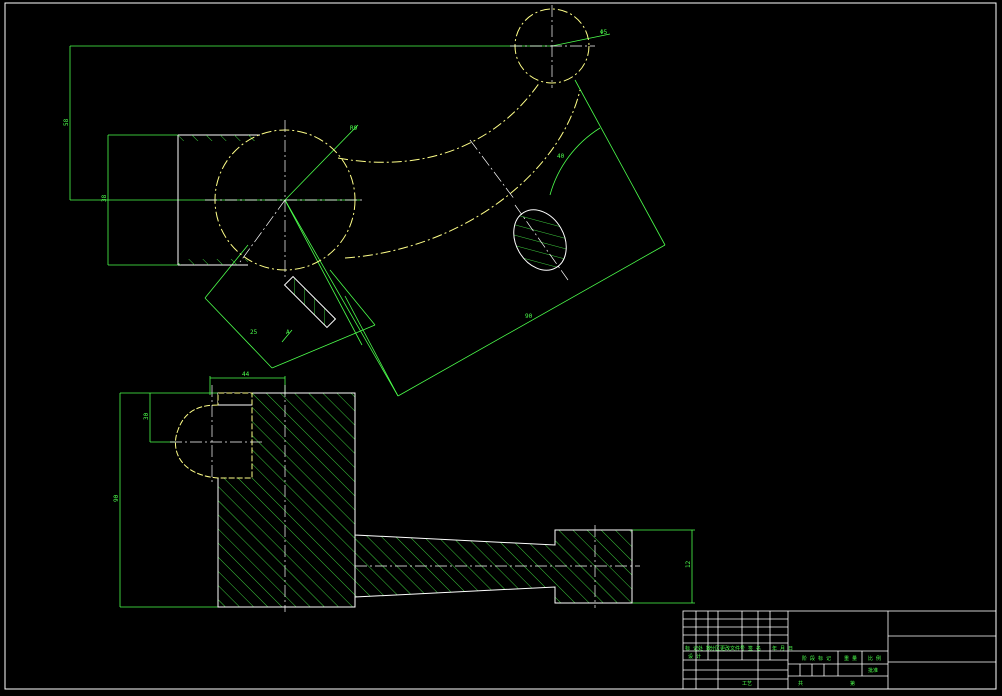 This screenshot has height=696, width=1002. What do you see at coordinates (529, 316) in the screenshot?
I see `dim-length-diag: 90` at bounding box center [529, 316].